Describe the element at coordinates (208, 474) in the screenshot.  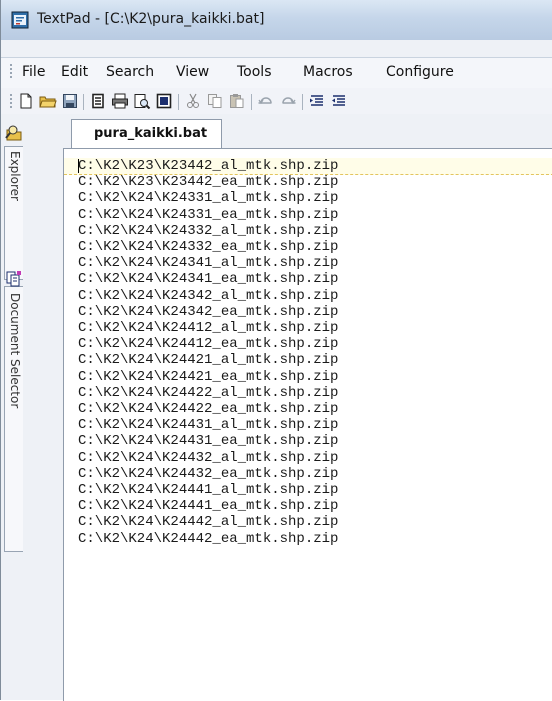
I see `editor-line: C:\K2\K24\K24432_ea_mtk.shp.zip` at that location.